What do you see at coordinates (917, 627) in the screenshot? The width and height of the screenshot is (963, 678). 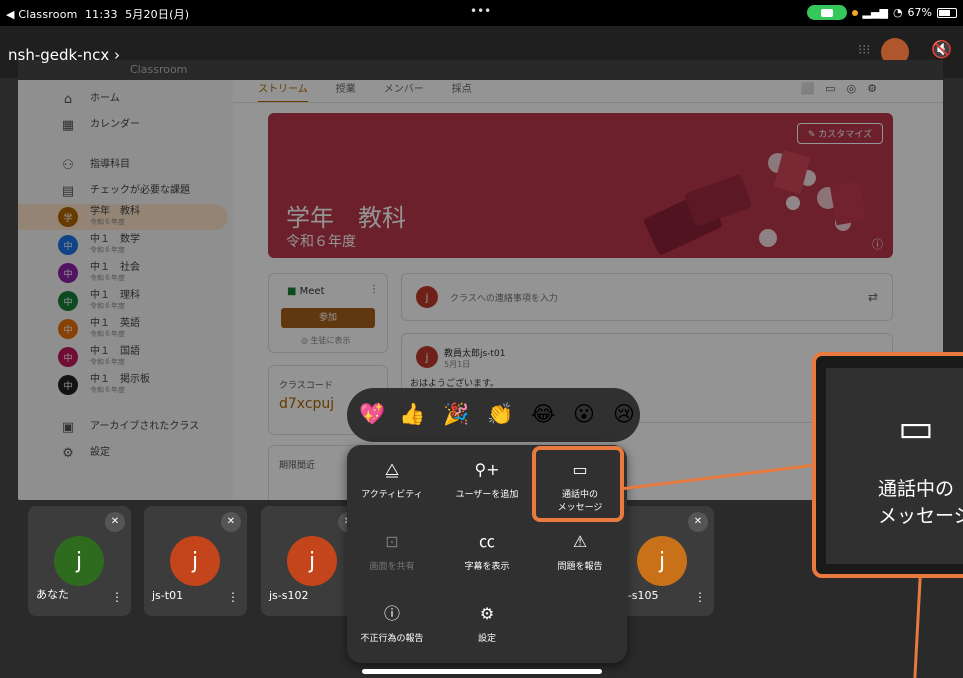 I see `callout-pointer` at bounding box center [917, 627].